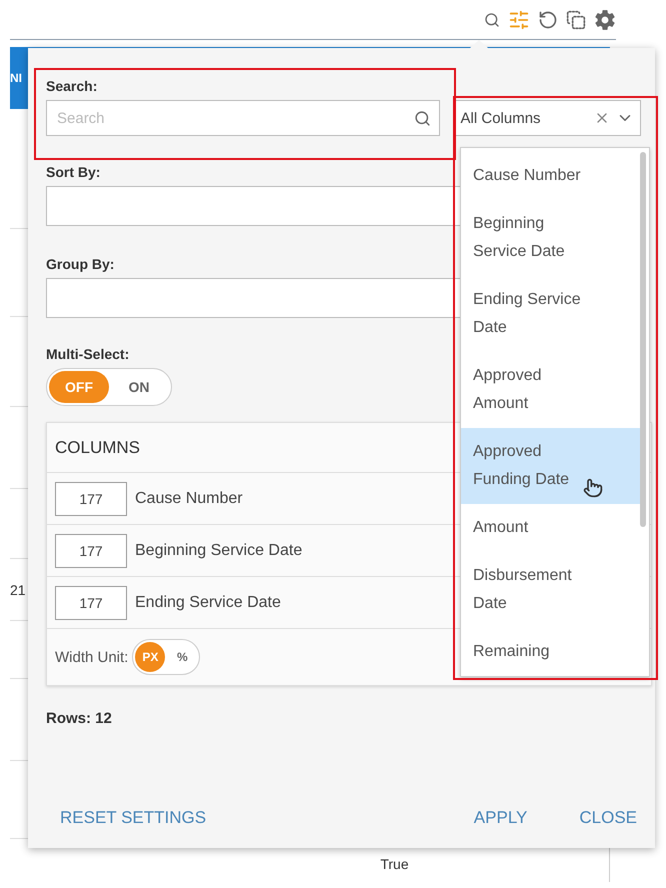 The width and height of the screenshot is (666, 888). I want to click on multi-select-toggle: OFF ON, so click(109, 387).